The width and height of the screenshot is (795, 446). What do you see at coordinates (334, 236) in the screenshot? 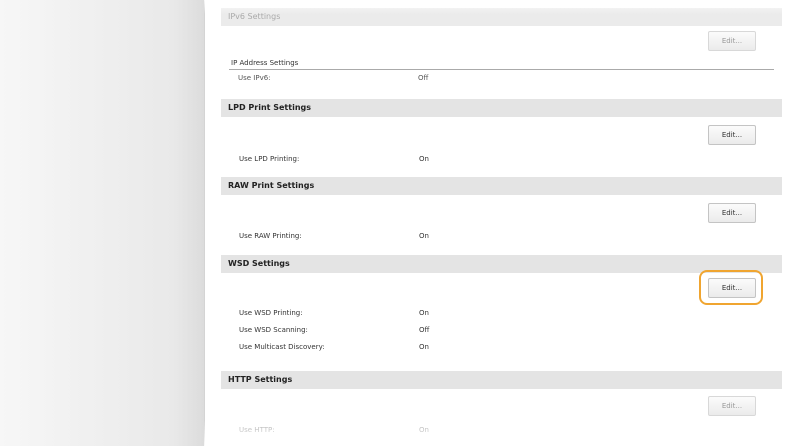
I see `row-use-raw-printing: Use RAW Printing: On` at bounding box center [334, 236].